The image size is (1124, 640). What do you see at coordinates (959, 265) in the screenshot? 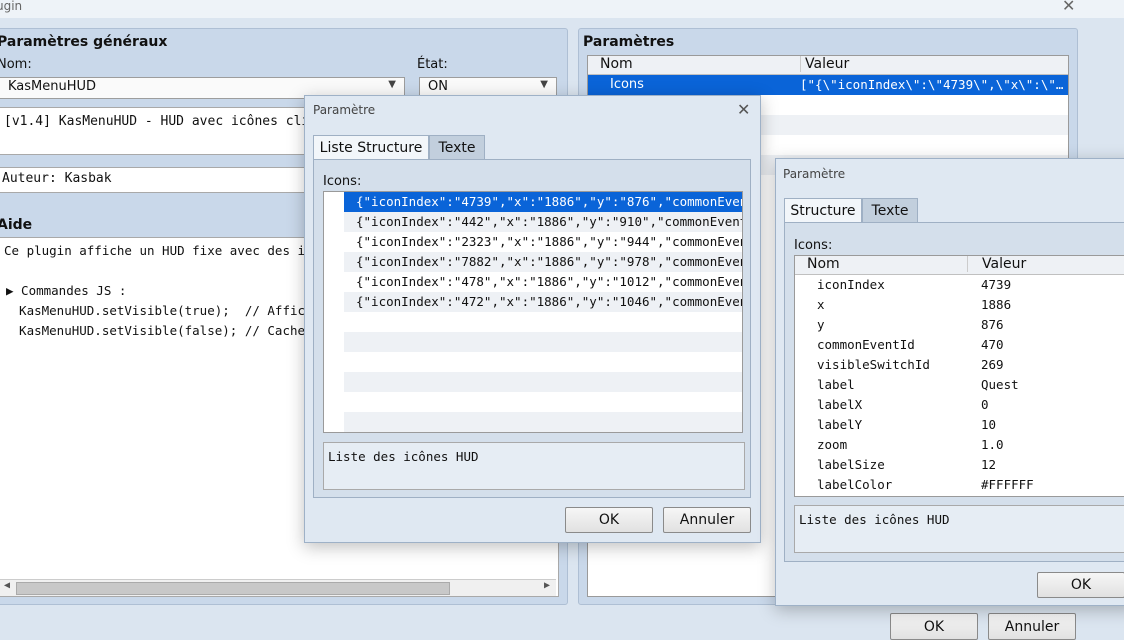
I see `structure-col-header: Nom Valeur` at bounding box center [959, 265].